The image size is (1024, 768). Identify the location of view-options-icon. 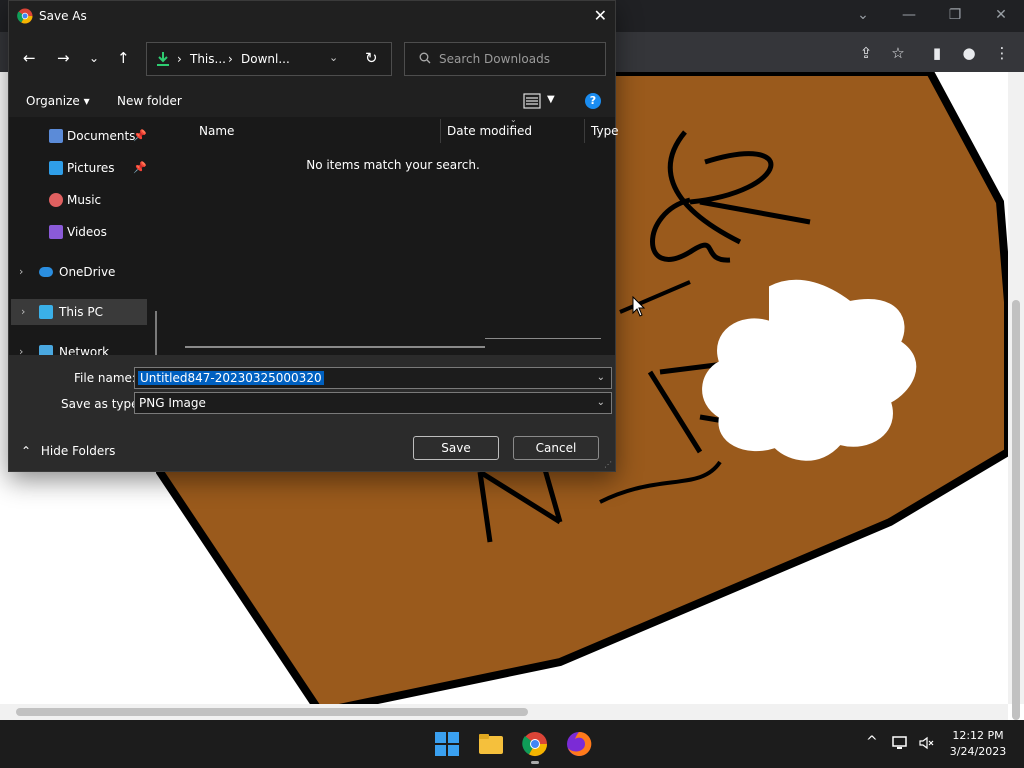
(532, 101).